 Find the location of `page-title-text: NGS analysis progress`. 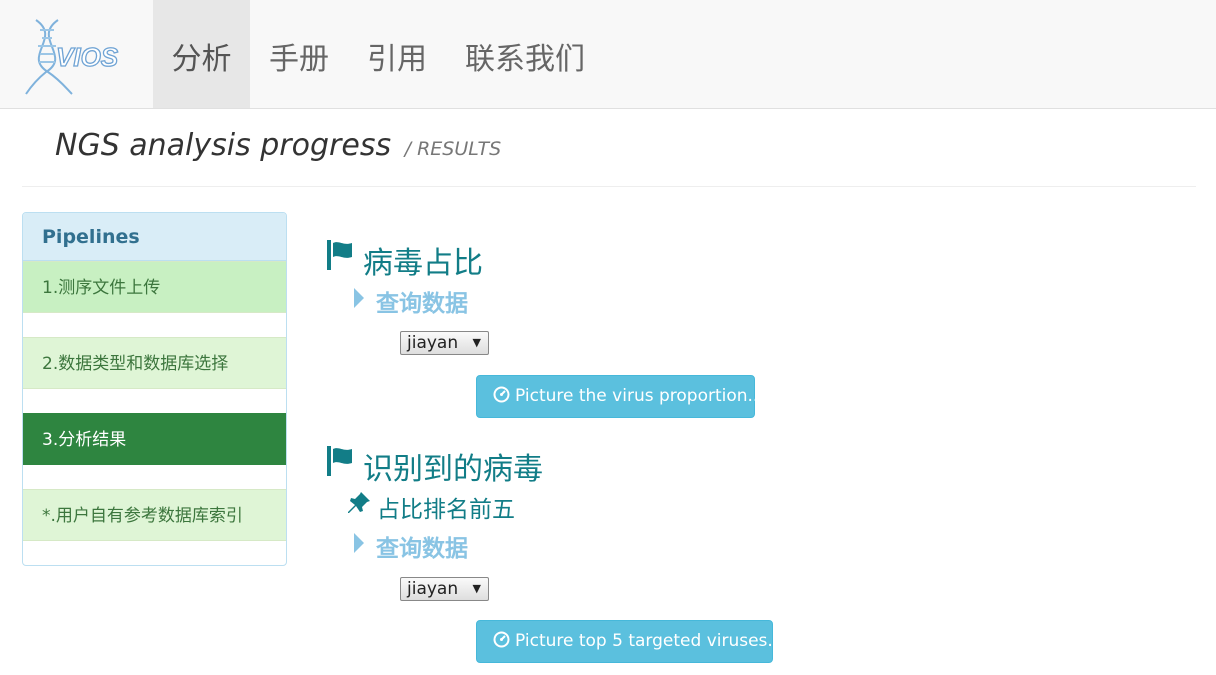

page-title-text: NGS analysis progress is located at coordinates (223, 145).